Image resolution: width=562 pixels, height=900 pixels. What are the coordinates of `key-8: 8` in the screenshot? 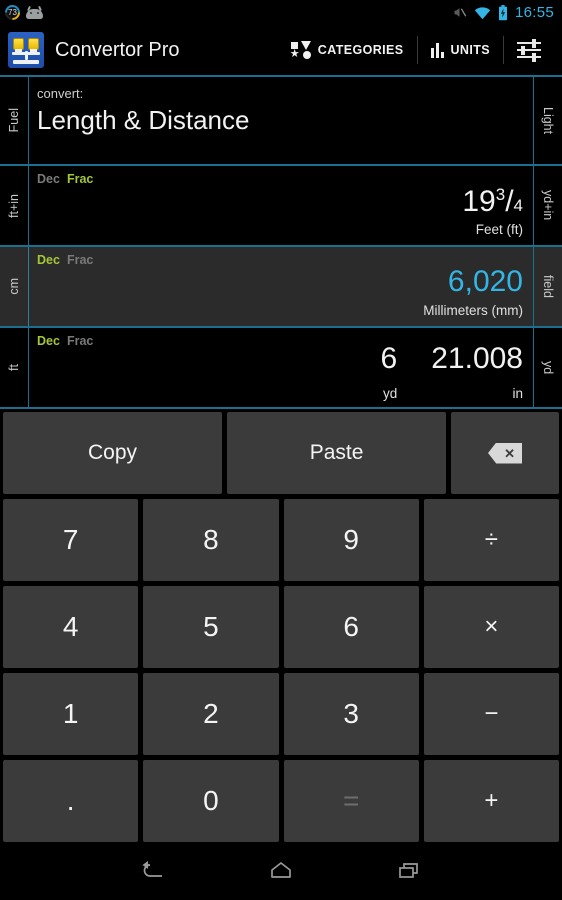 It's located at (211, 540).